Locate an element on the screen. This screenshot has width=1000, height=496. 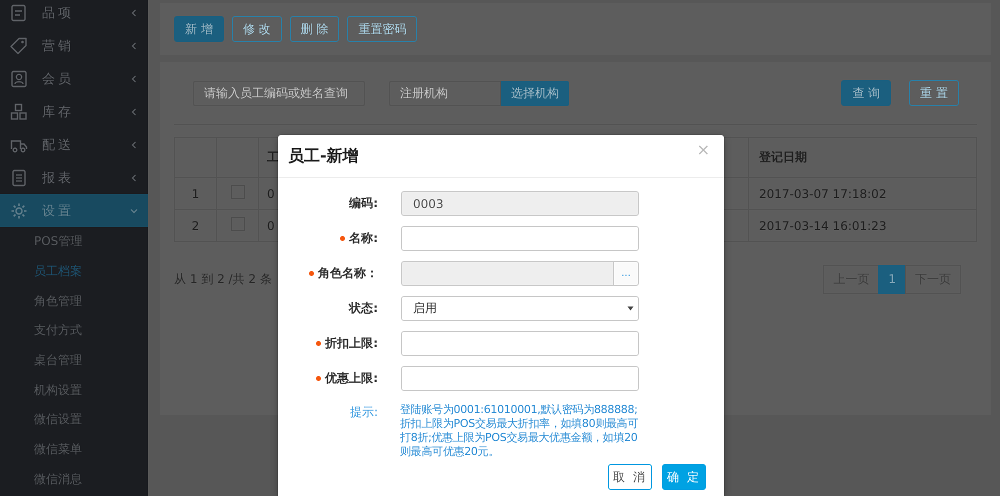
document-icon is located at coordinates (19, 13).